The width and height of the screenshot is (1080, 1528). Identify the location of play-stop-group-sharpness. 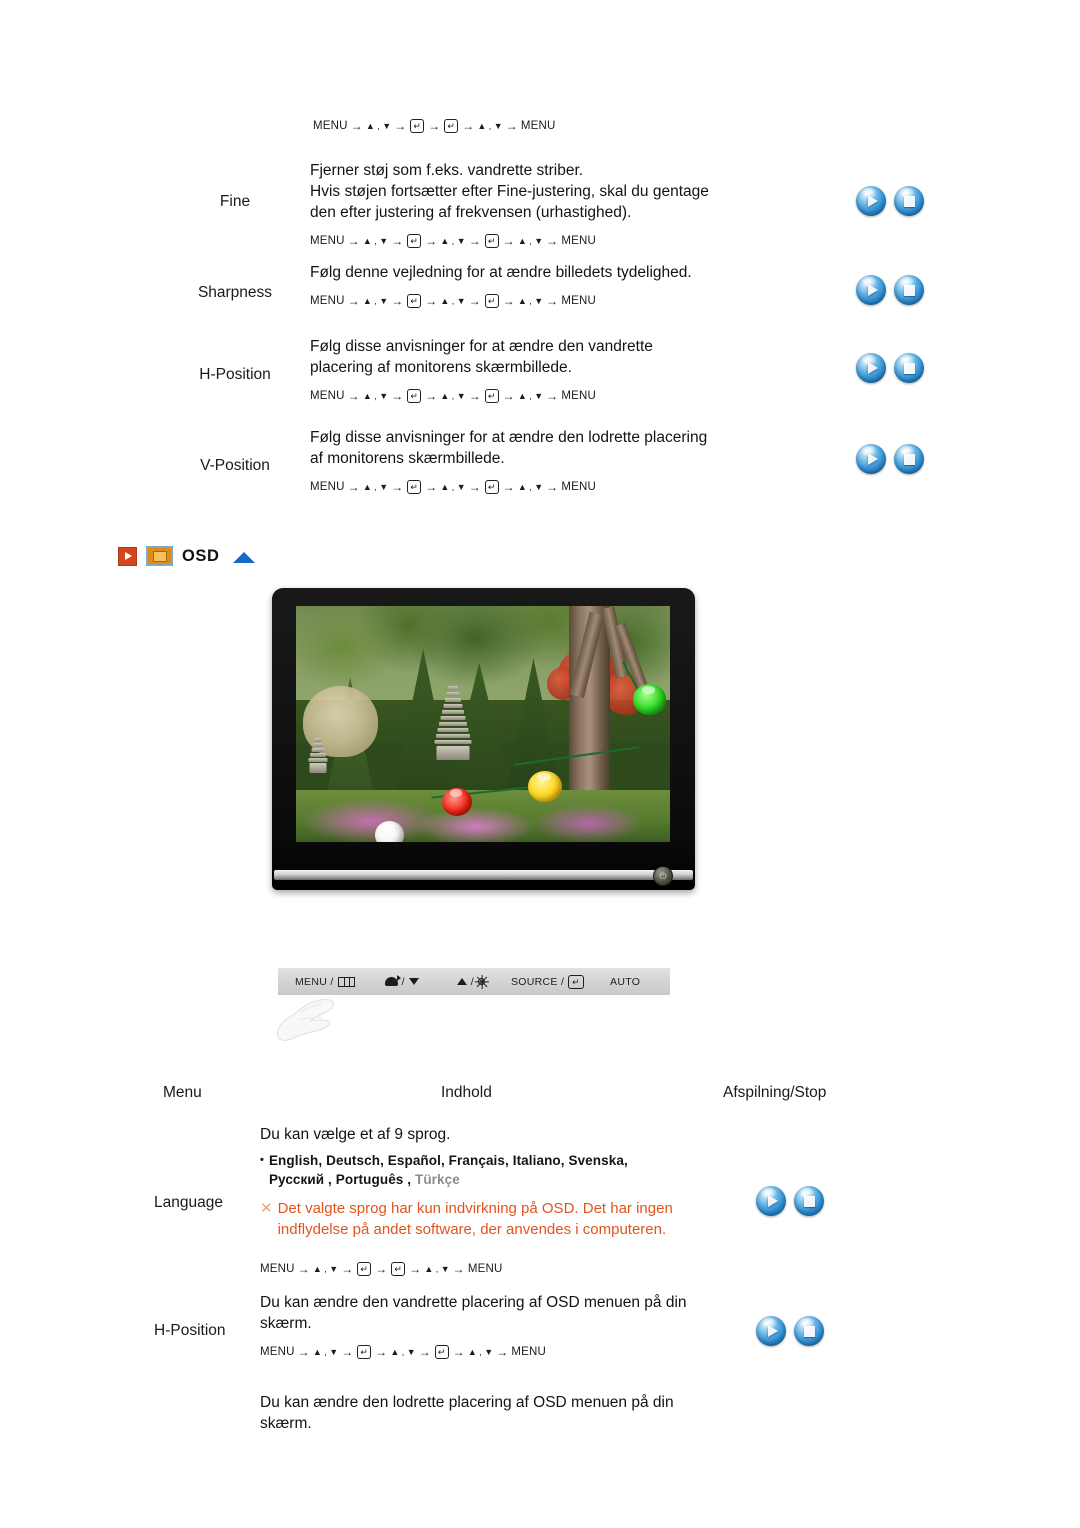
(890, 283).